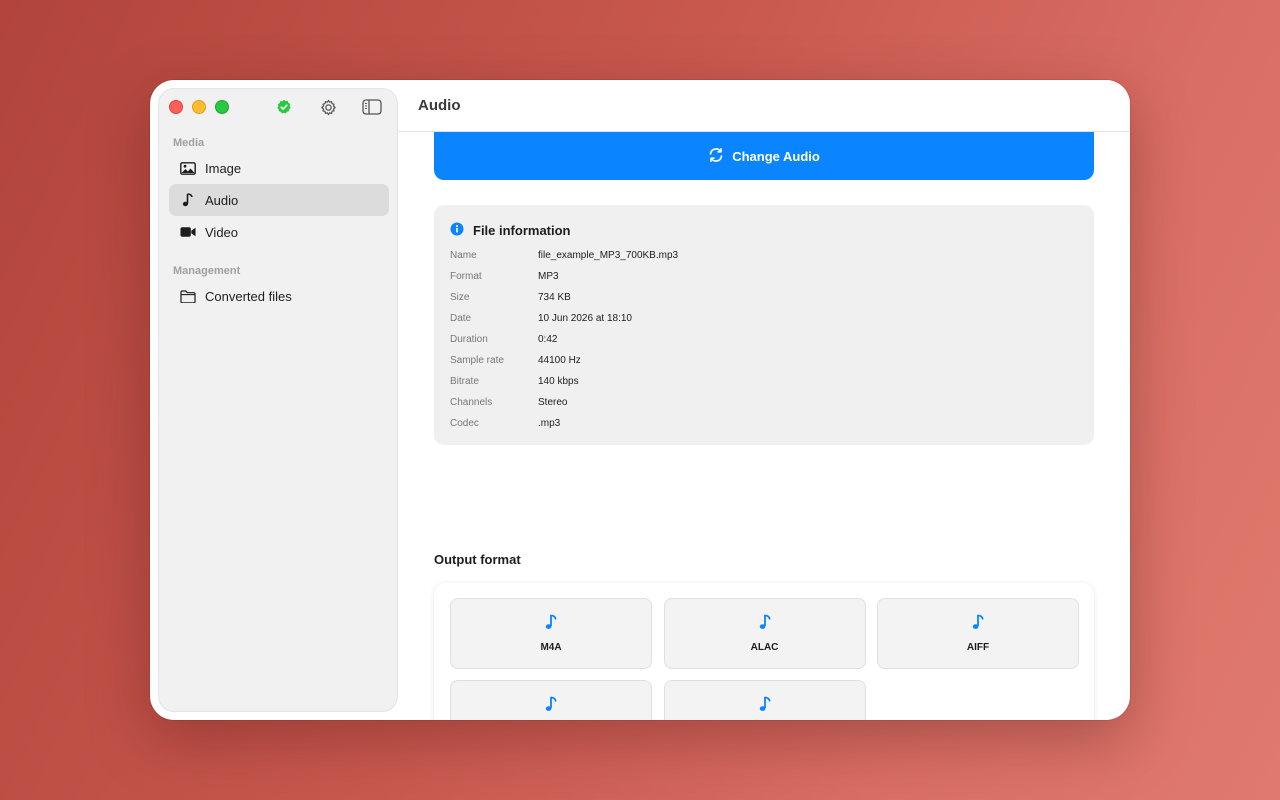 The image size is (1280, 800). I want to click on sidebar-item-label: Audio, so click(222, 200).